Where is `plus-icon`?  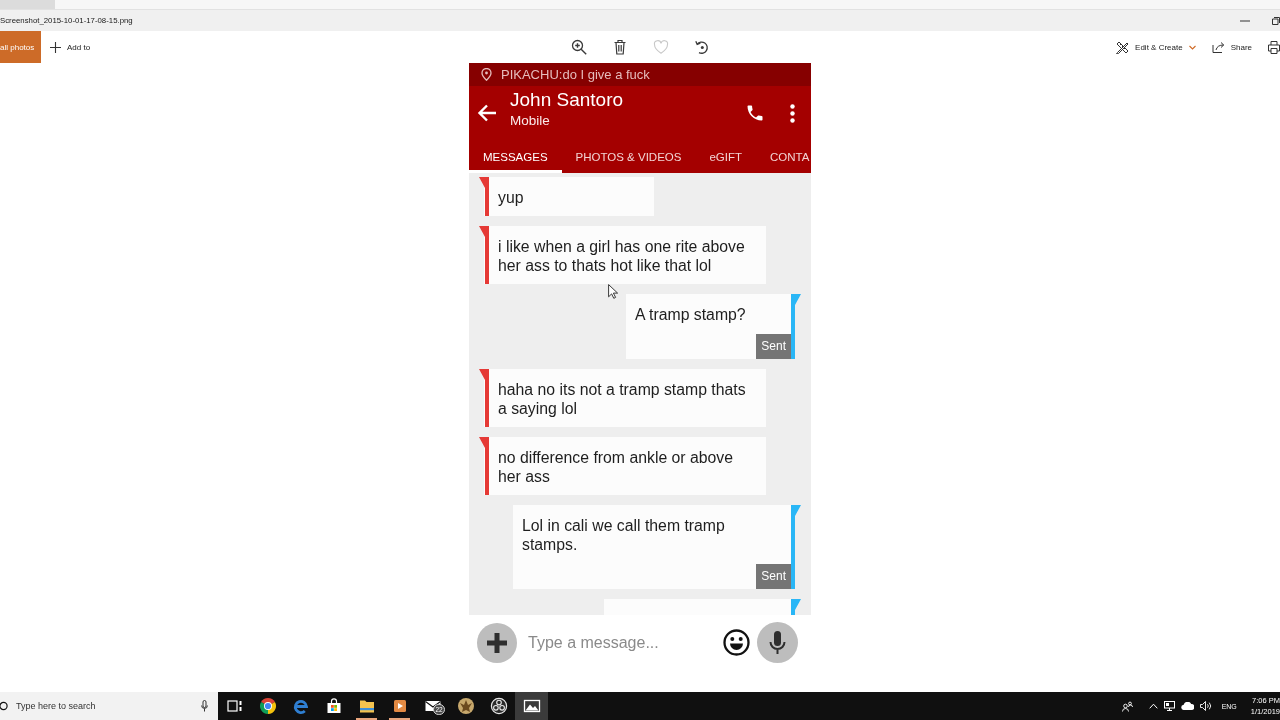 plus-icon is located at coordinates (55, 47).